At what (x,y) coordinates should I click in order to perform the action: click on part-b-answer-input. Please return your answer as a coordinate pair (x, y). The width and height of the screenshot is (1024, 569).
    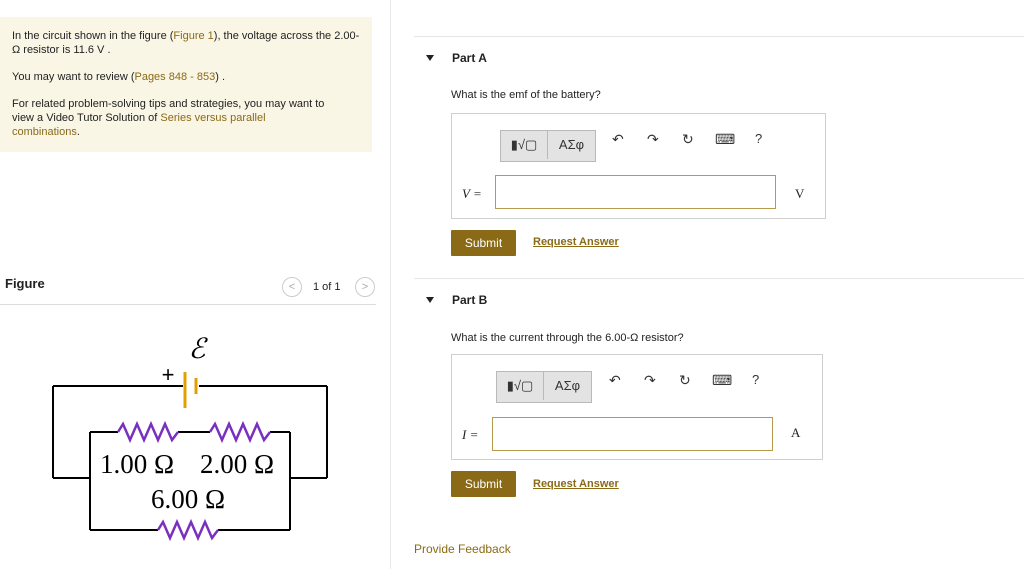
    Looking at the image, I should click on (632, 434).